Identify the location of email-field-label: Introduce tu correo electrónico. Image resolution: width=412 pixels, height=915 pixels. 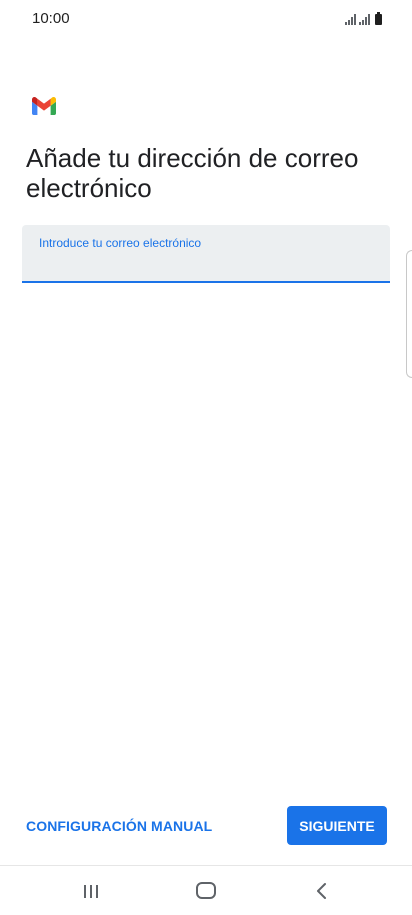
(120, 243).